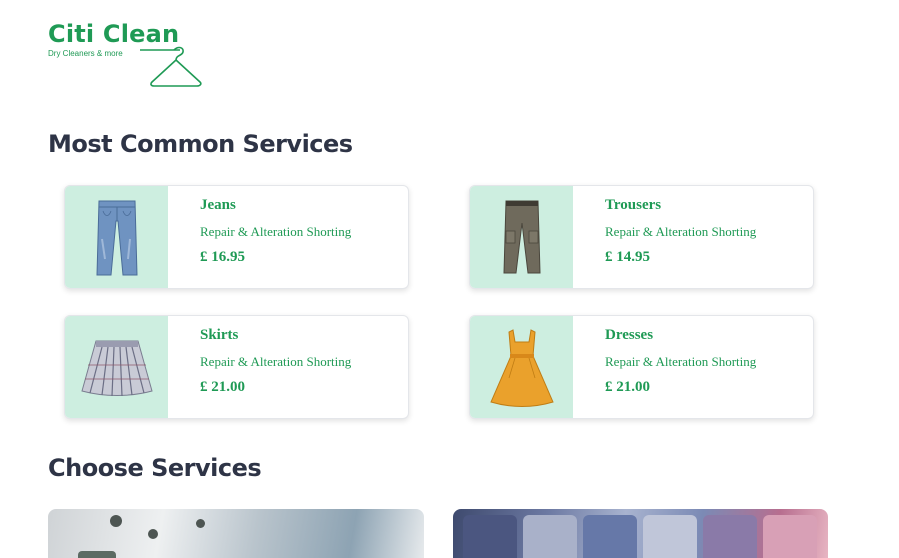 The image size is (899, 558). I want to click on dress-icon, so click(521, 368).